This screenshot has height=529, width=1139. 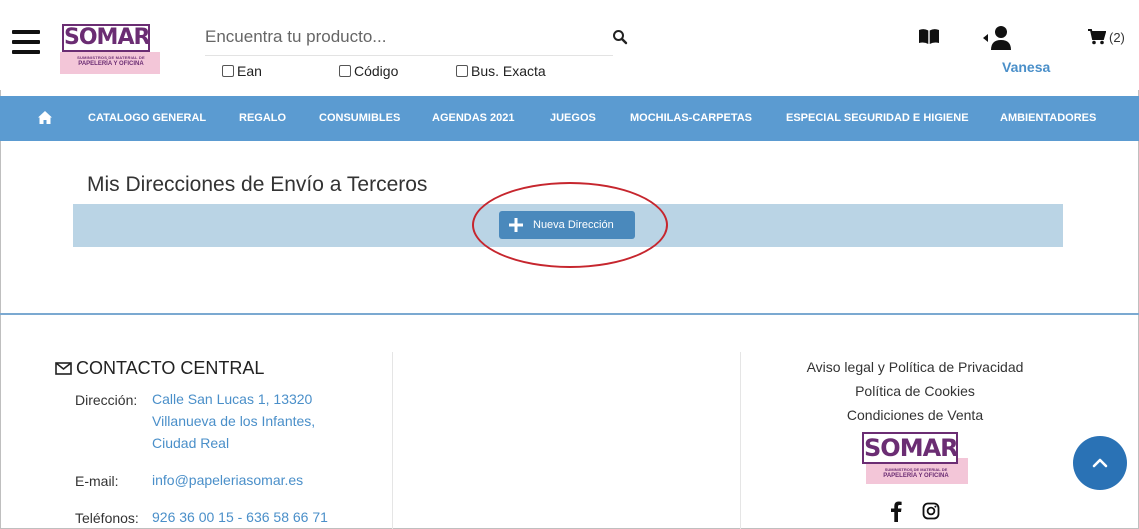 I want to click on email-link: info@papeleriasomar.es, so click(x=227, y=480).